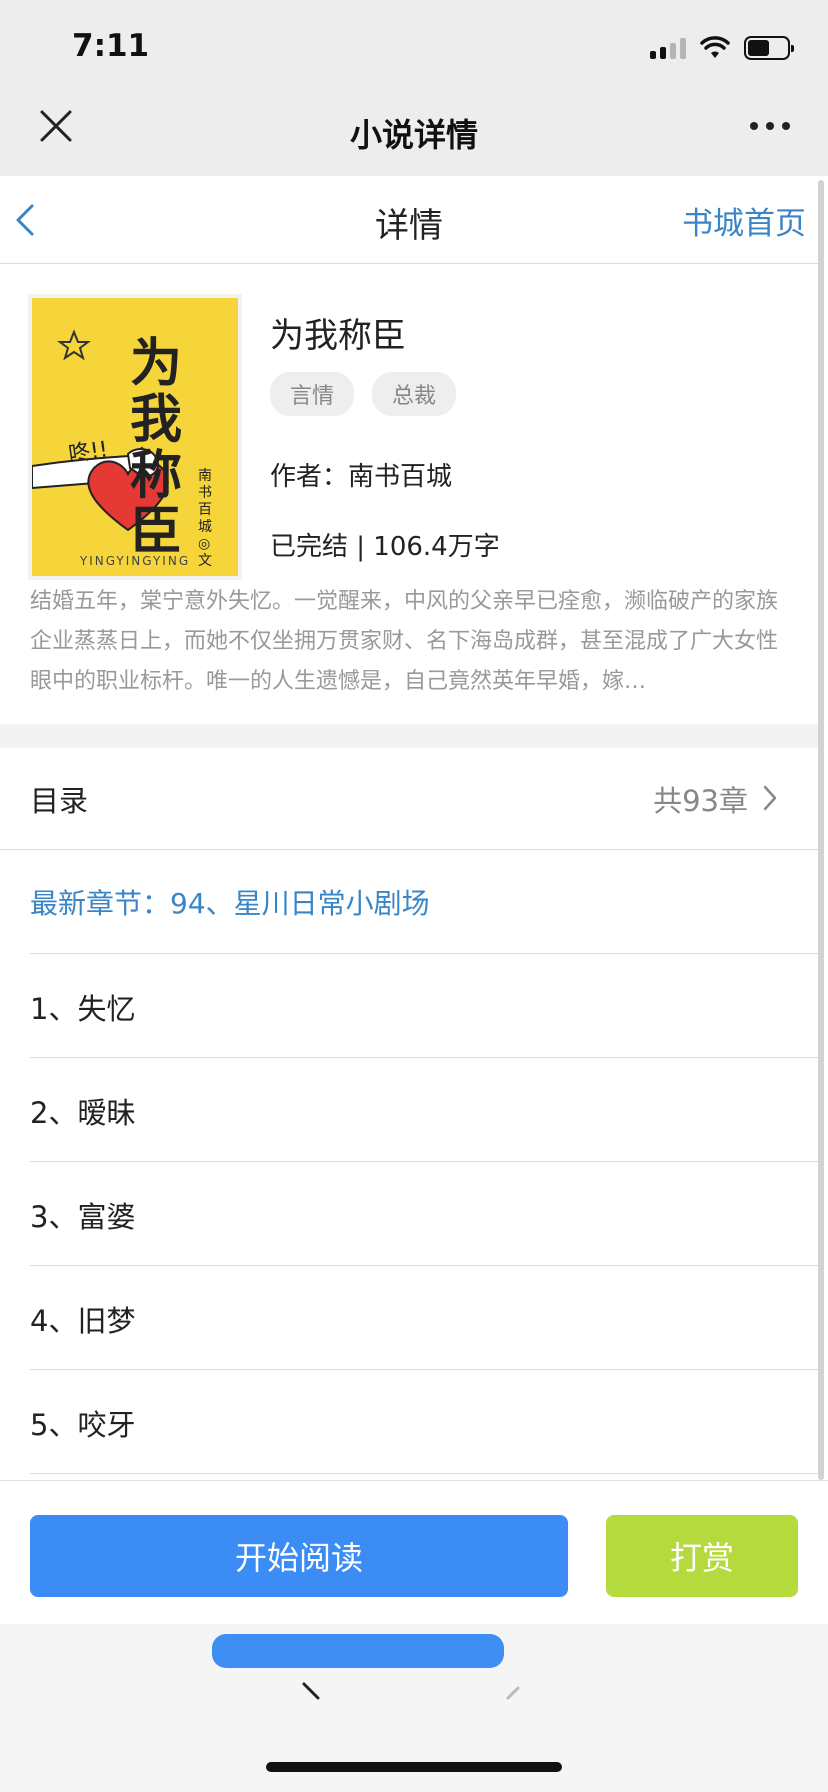 The height and width of the screenshot is (1792, 828). What do you see at coordinates (744, 220) in the screenshot?
I see `bookstore-home-link: 书城首页` at bounding box center [744, 220].